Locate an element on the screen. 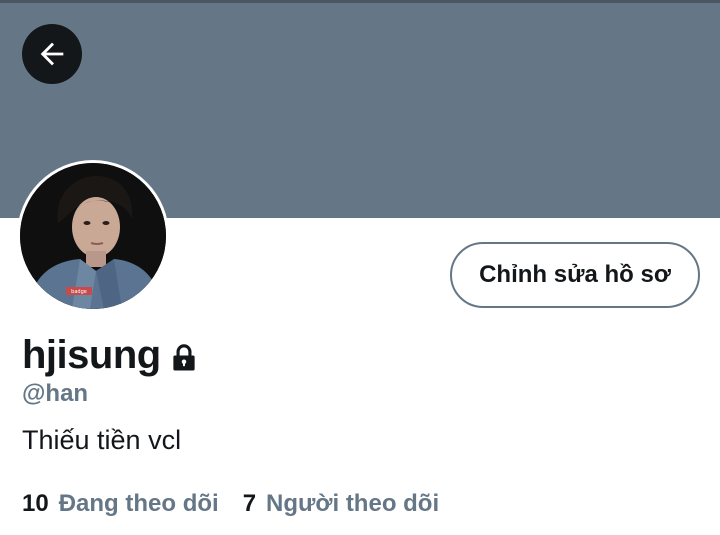 Image resolution: width=720 pixels, height=535 pixels. following-count: 10 is located at coordinates (35, 503).